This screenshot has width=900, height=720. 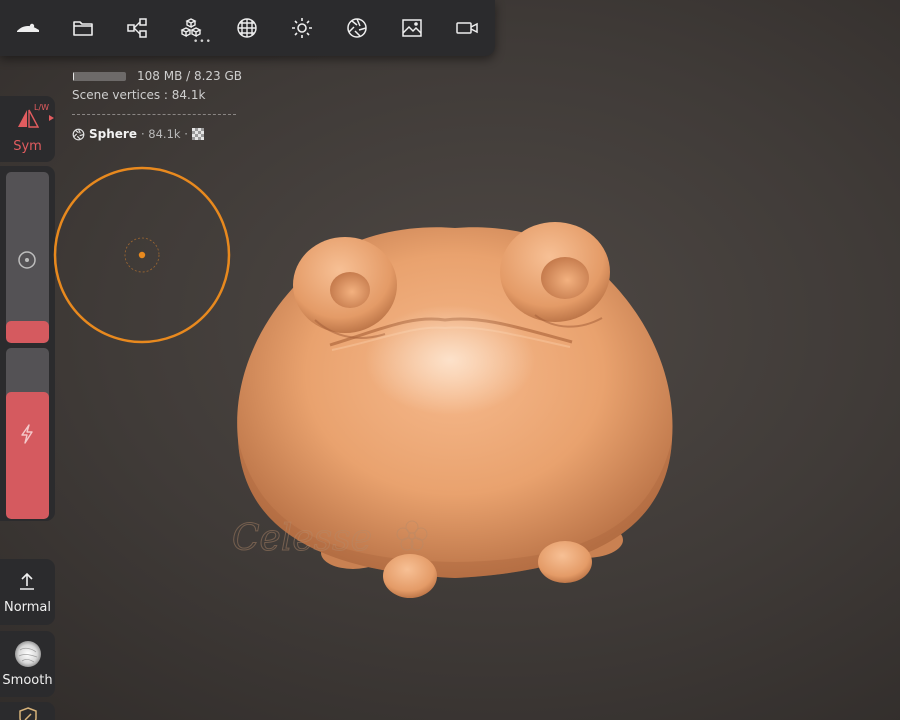 I want to click on object-name: Sphere, so click(x=113, y=134).